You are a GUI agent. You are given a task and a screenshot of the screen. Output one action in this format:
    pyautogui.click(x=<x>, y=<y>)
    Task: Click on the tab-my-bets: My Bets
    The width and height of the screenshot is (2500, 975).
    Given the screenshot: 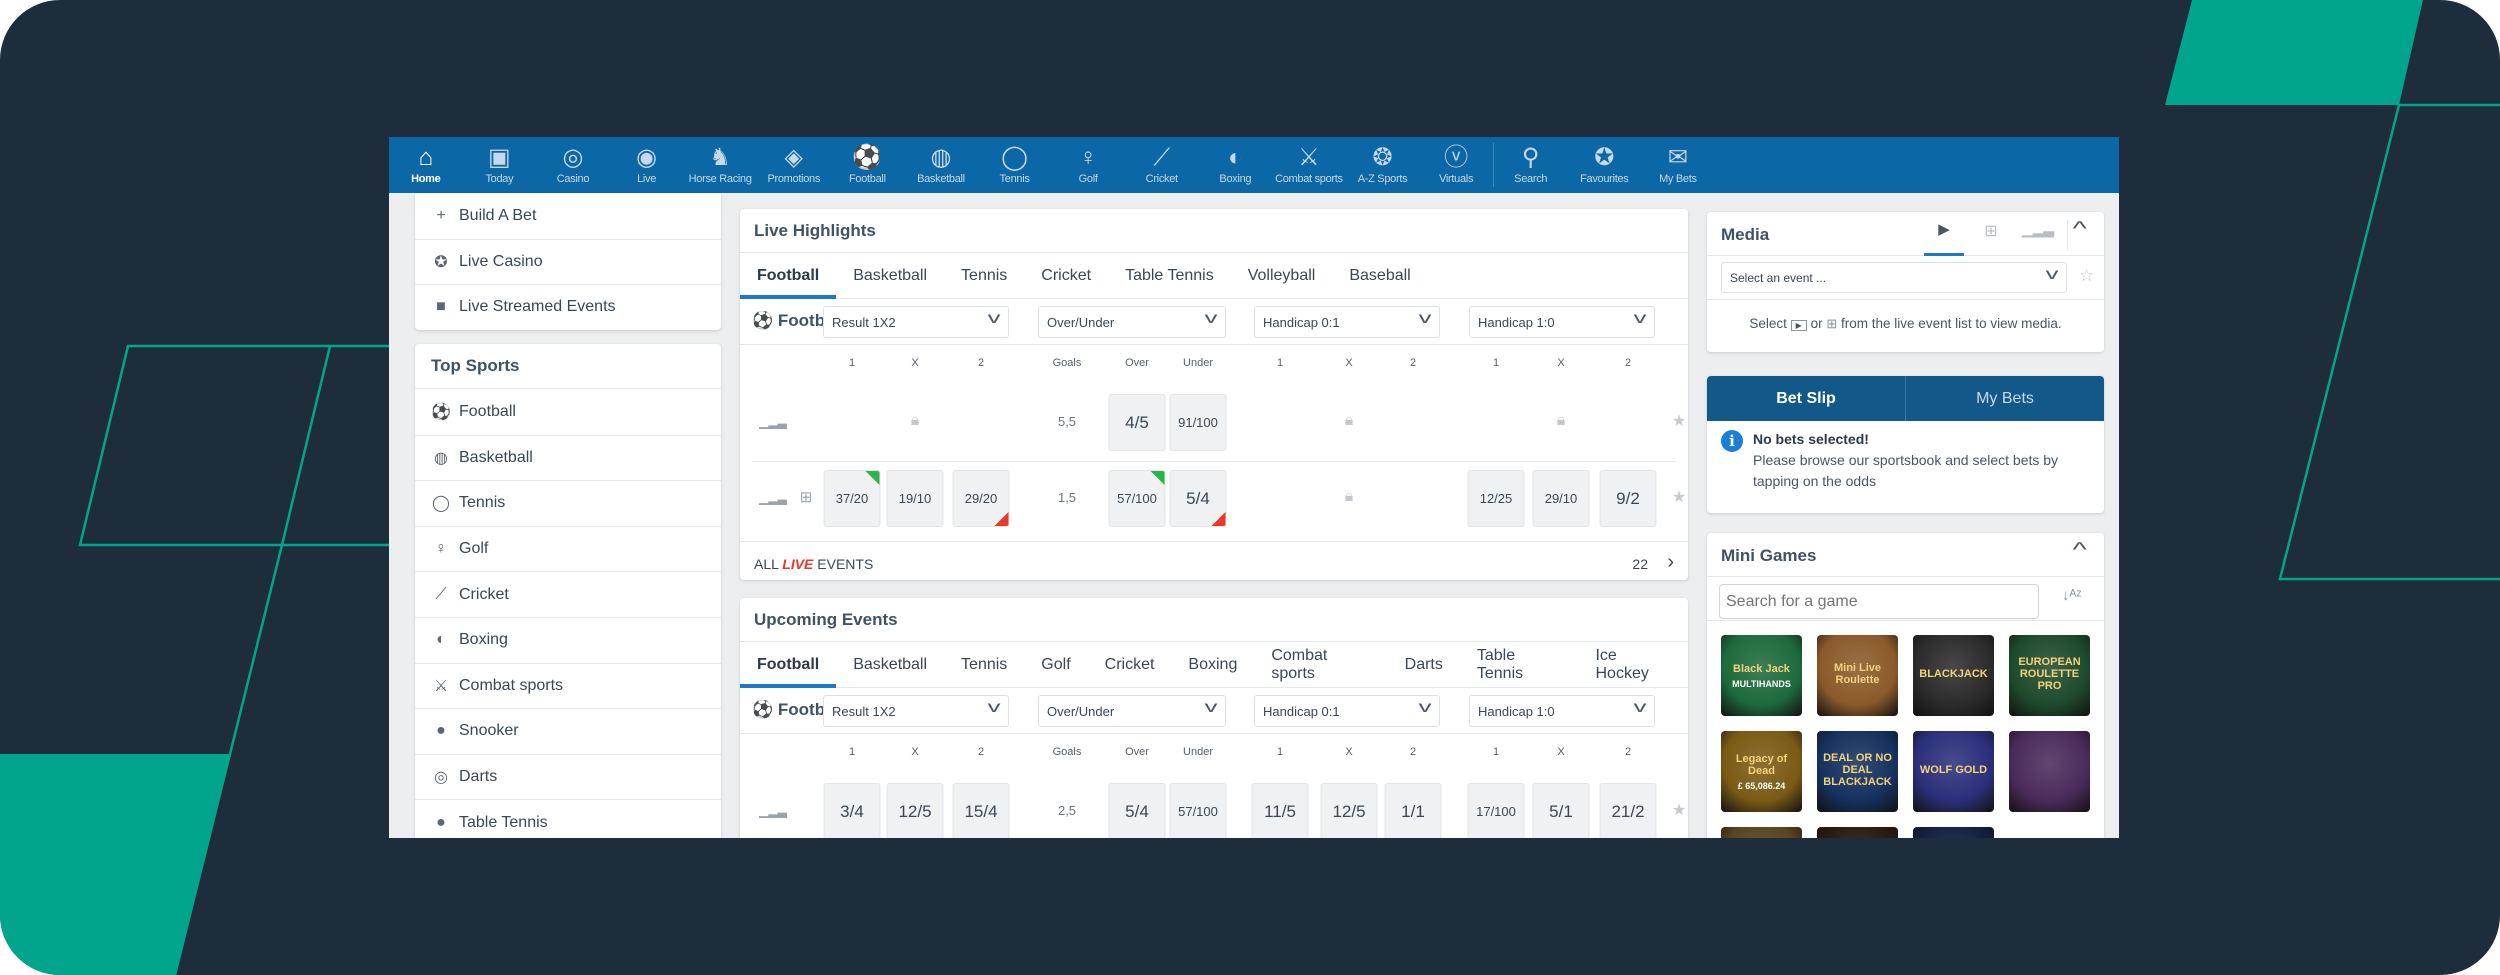 What is the action you would take?
    pyautogui.click(x=2005, y=398)
    